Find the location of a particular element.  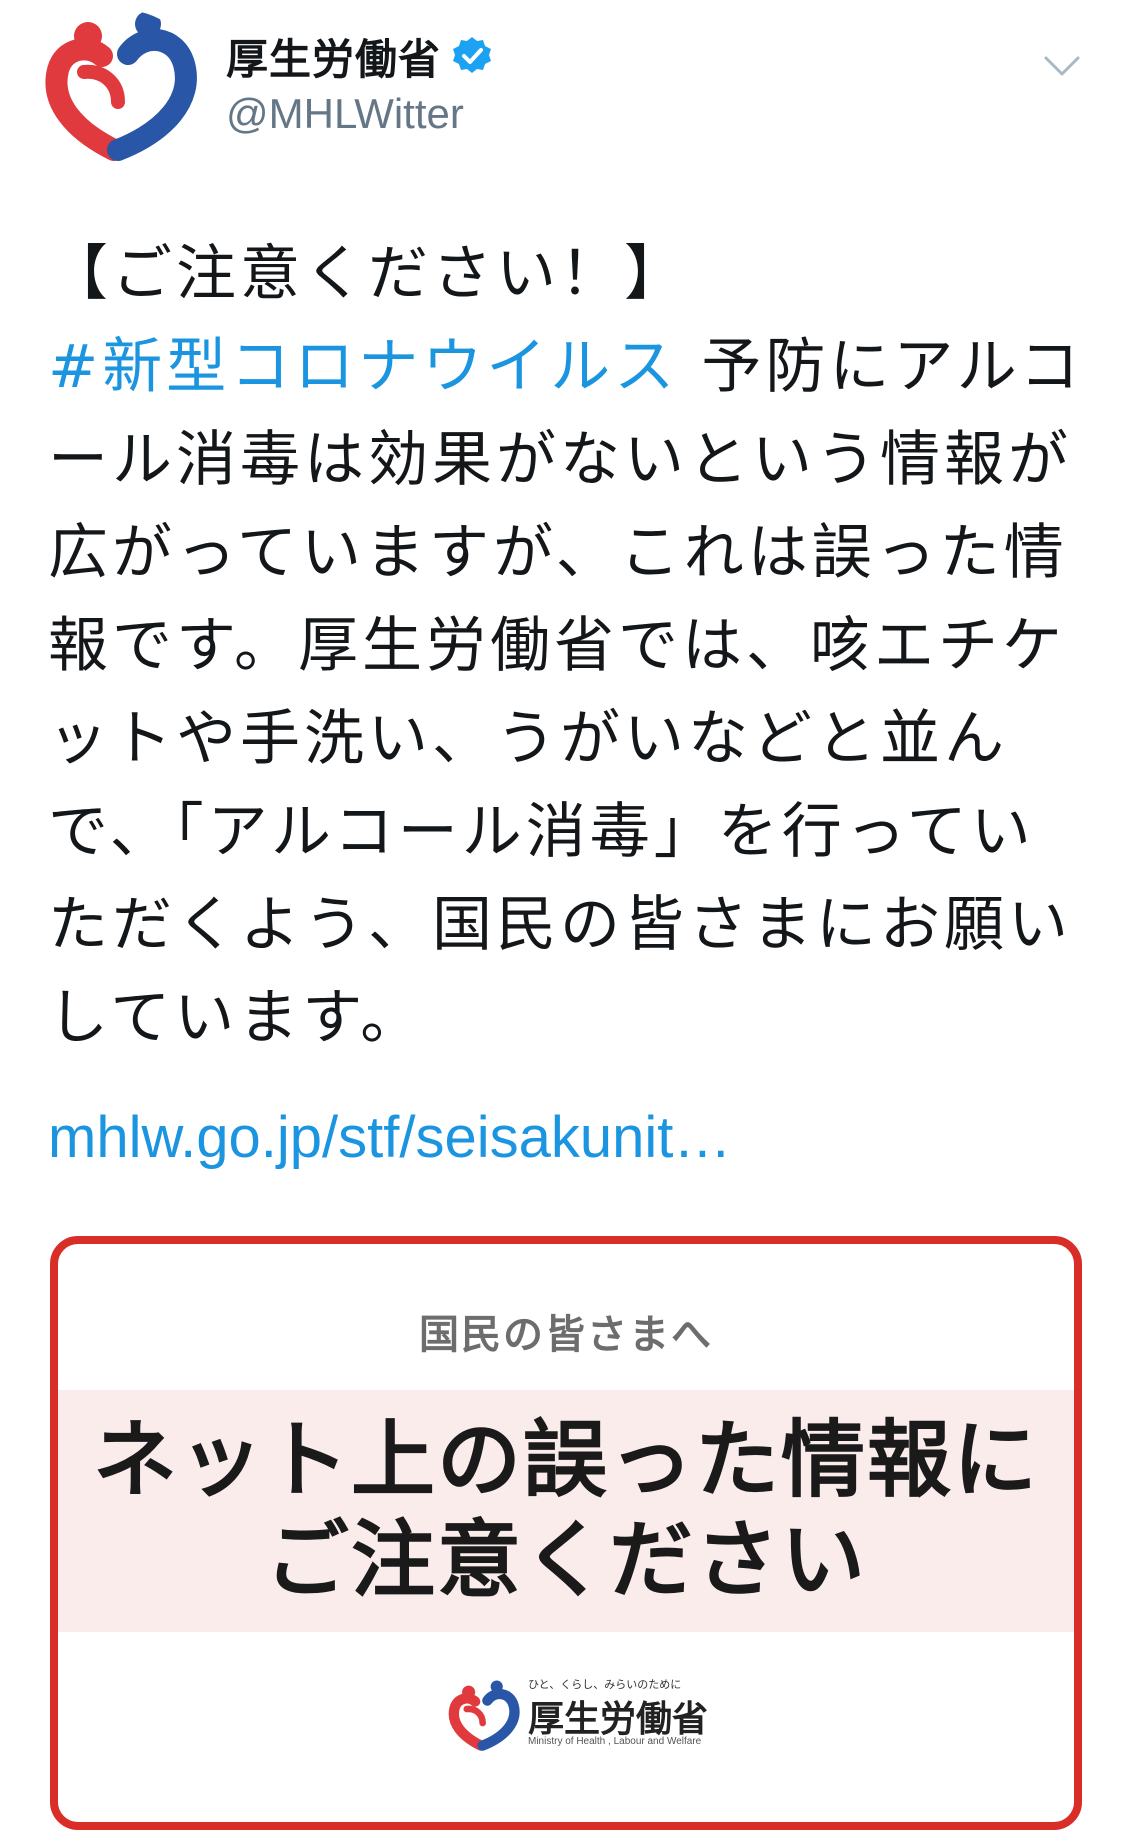

tweet-text-segment: で、「アルコール消毒」を行ってい is located at coordinates (541, 832).